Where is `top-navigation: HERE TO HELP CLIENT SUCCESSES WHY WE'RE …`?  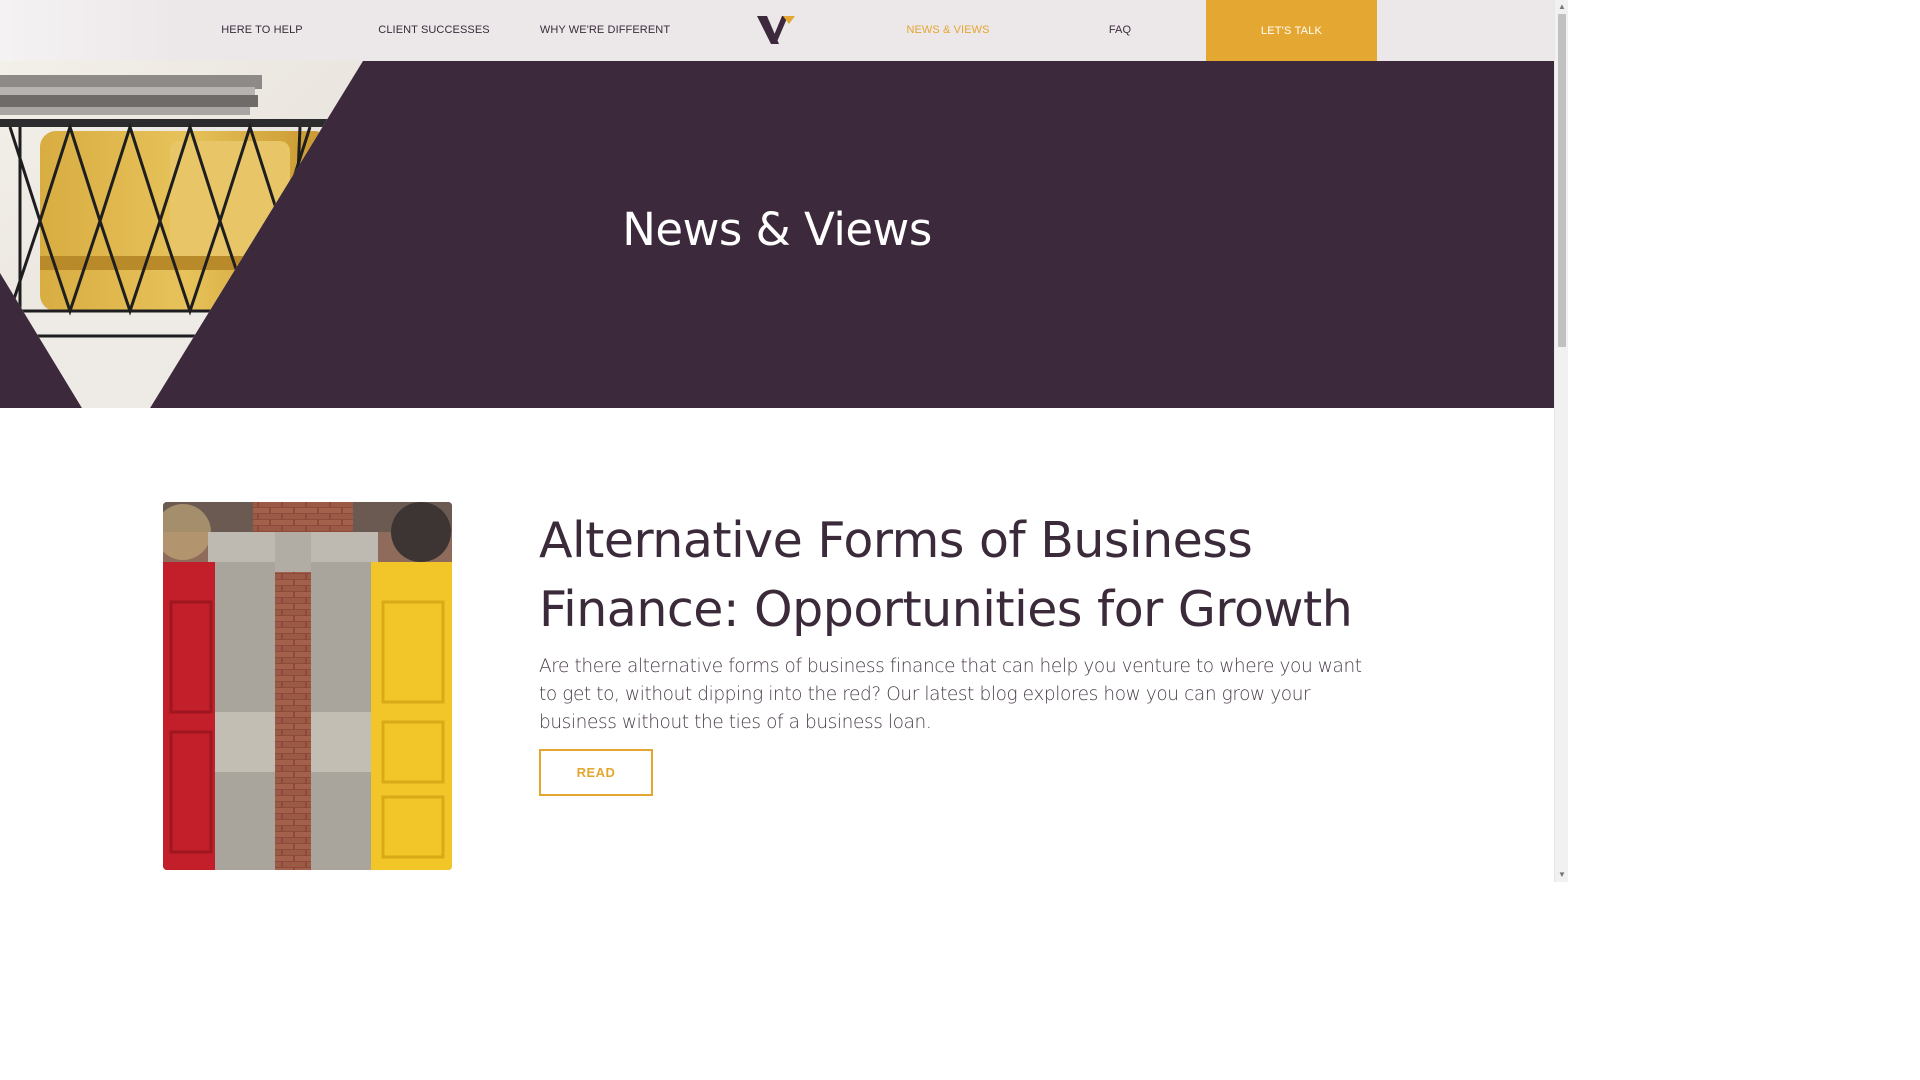 top-navigation: HERE TO HELP CLIENT SUCCESSES WHY WE'RE … is located at coordinates (777, 30).